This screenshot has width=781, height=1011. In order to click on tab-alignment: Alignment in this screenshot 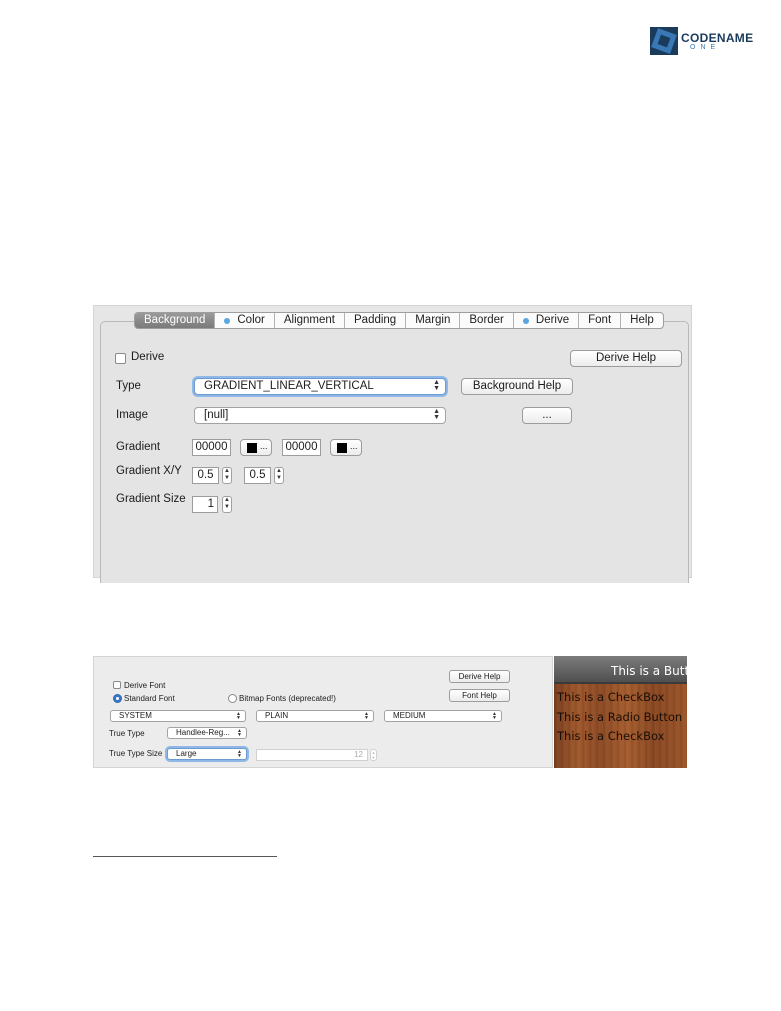, I will do `click(310, 320)`.